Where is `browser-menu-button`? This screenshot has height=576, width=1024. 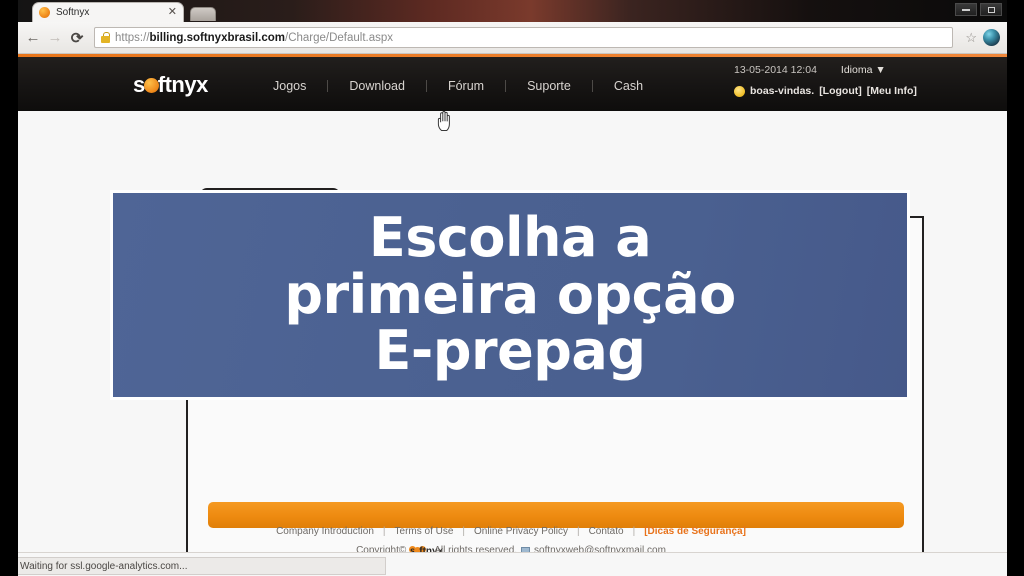
browser-menu-button is located at coordinates (991, 37).